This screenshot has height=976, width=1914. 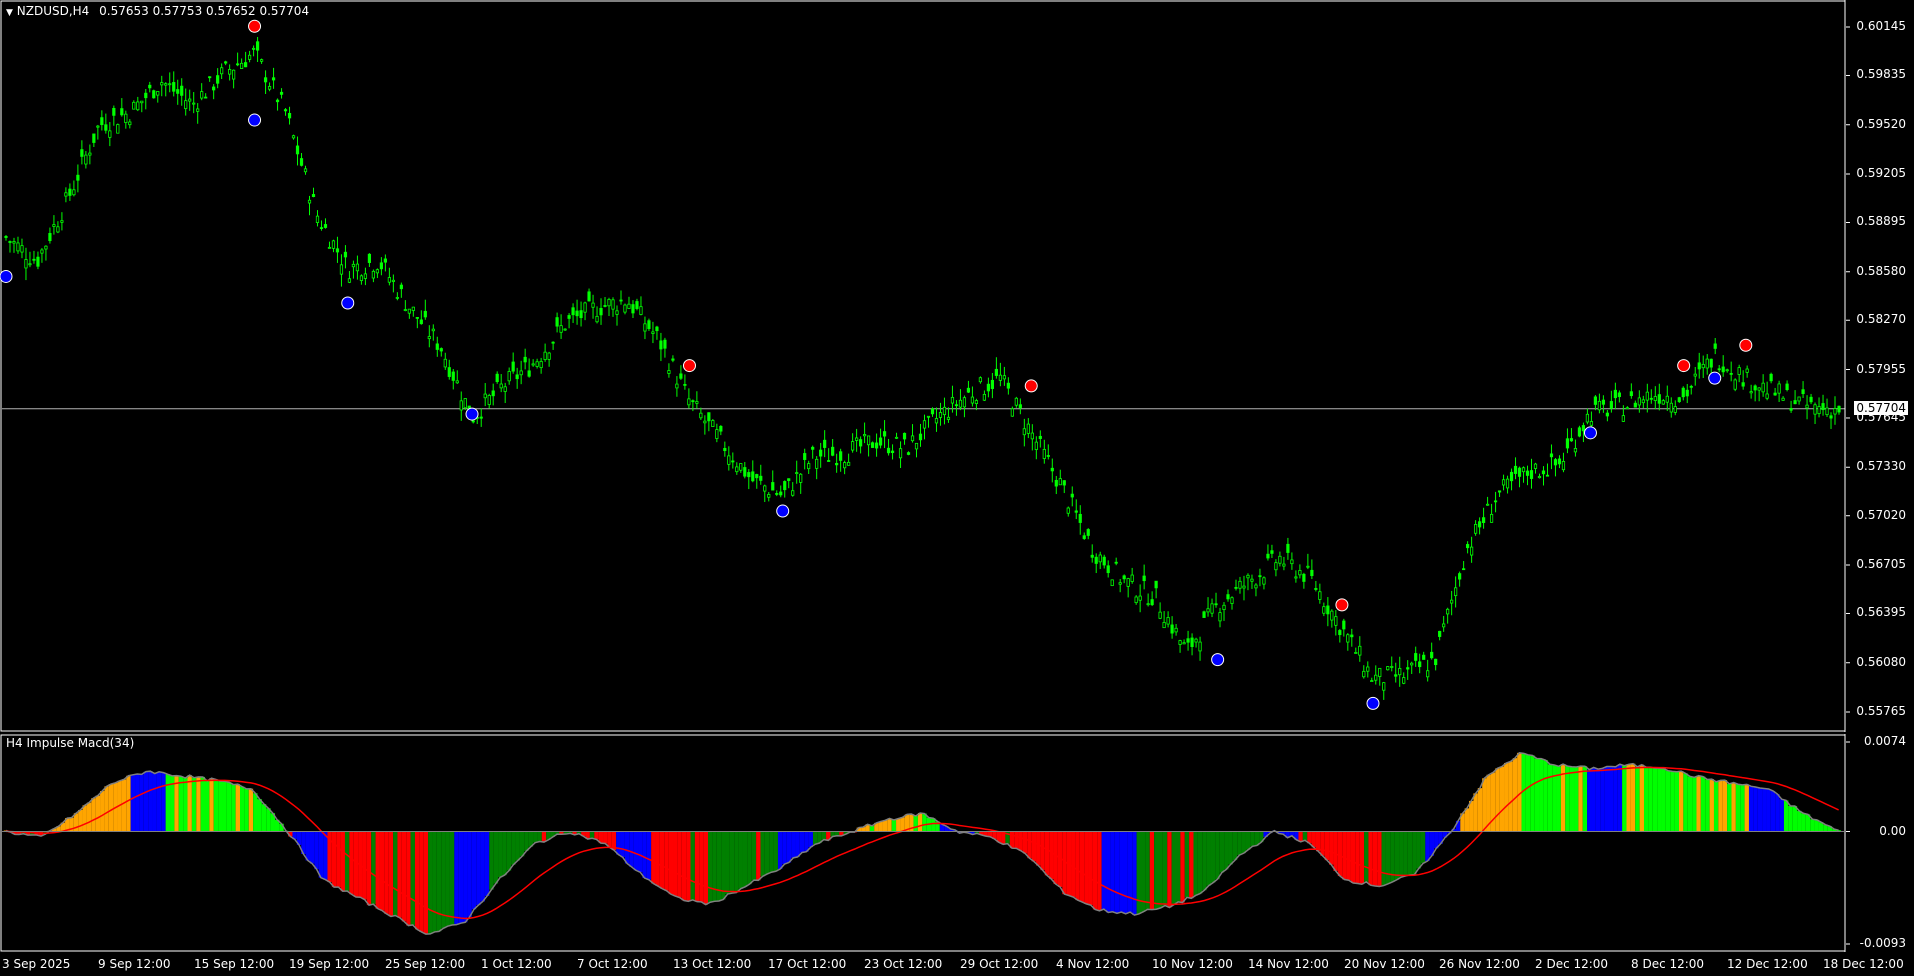 I want to click on price-tick-label: 0.56395, so click(x=1881, y=612).